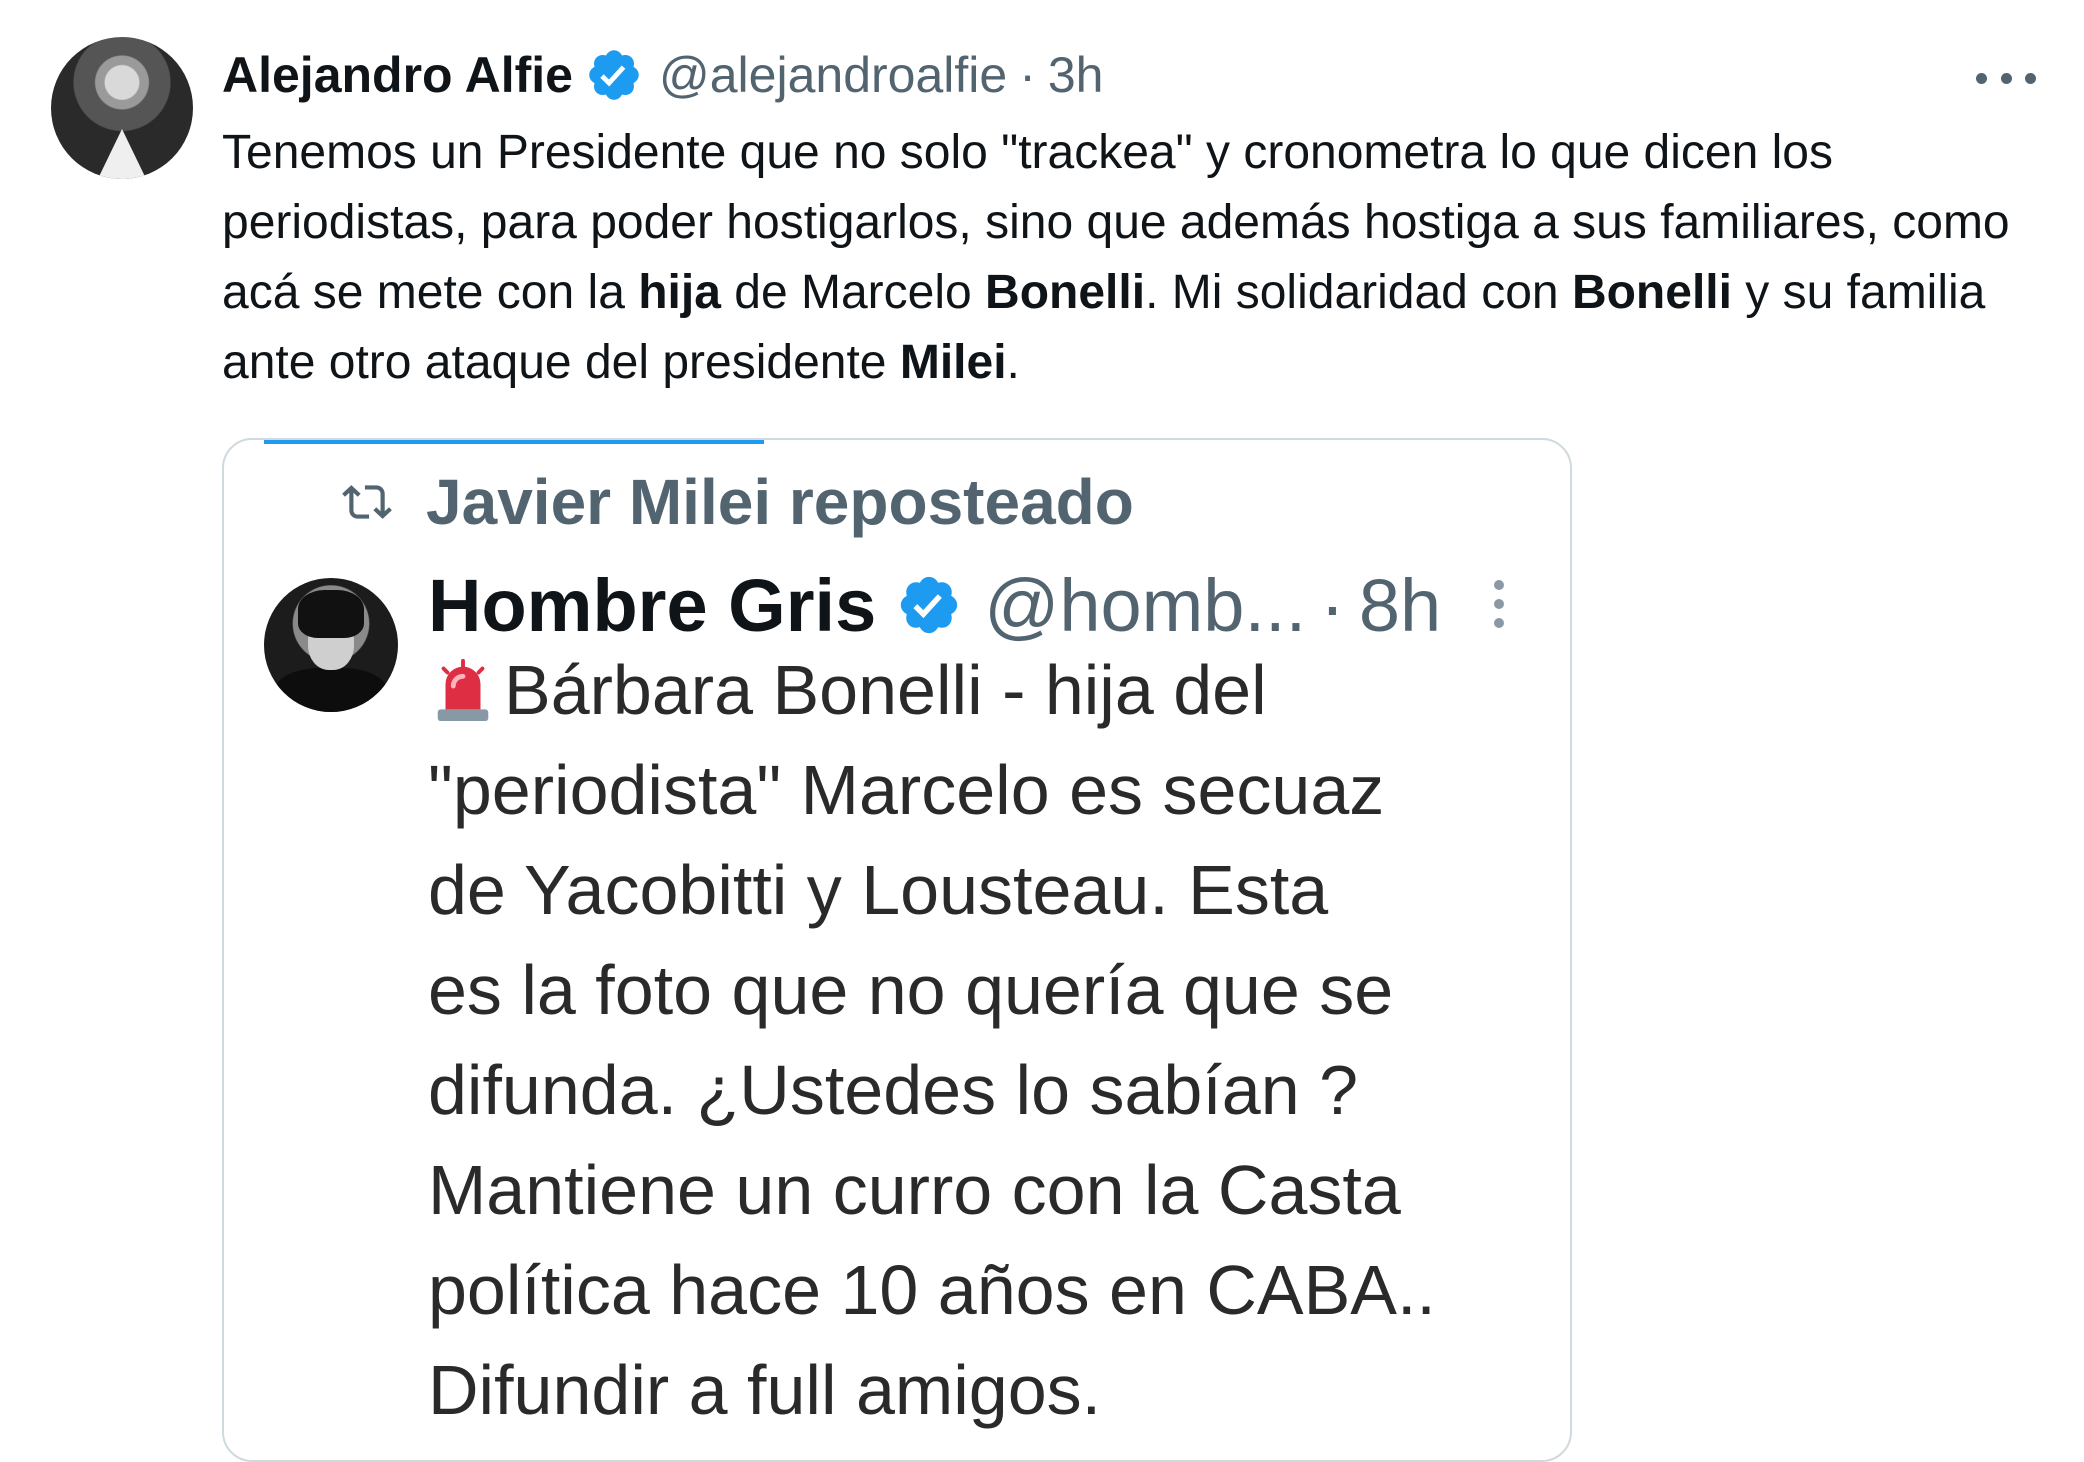  I want to click on author-name: Alejandro Alfie, so click(397, 75).